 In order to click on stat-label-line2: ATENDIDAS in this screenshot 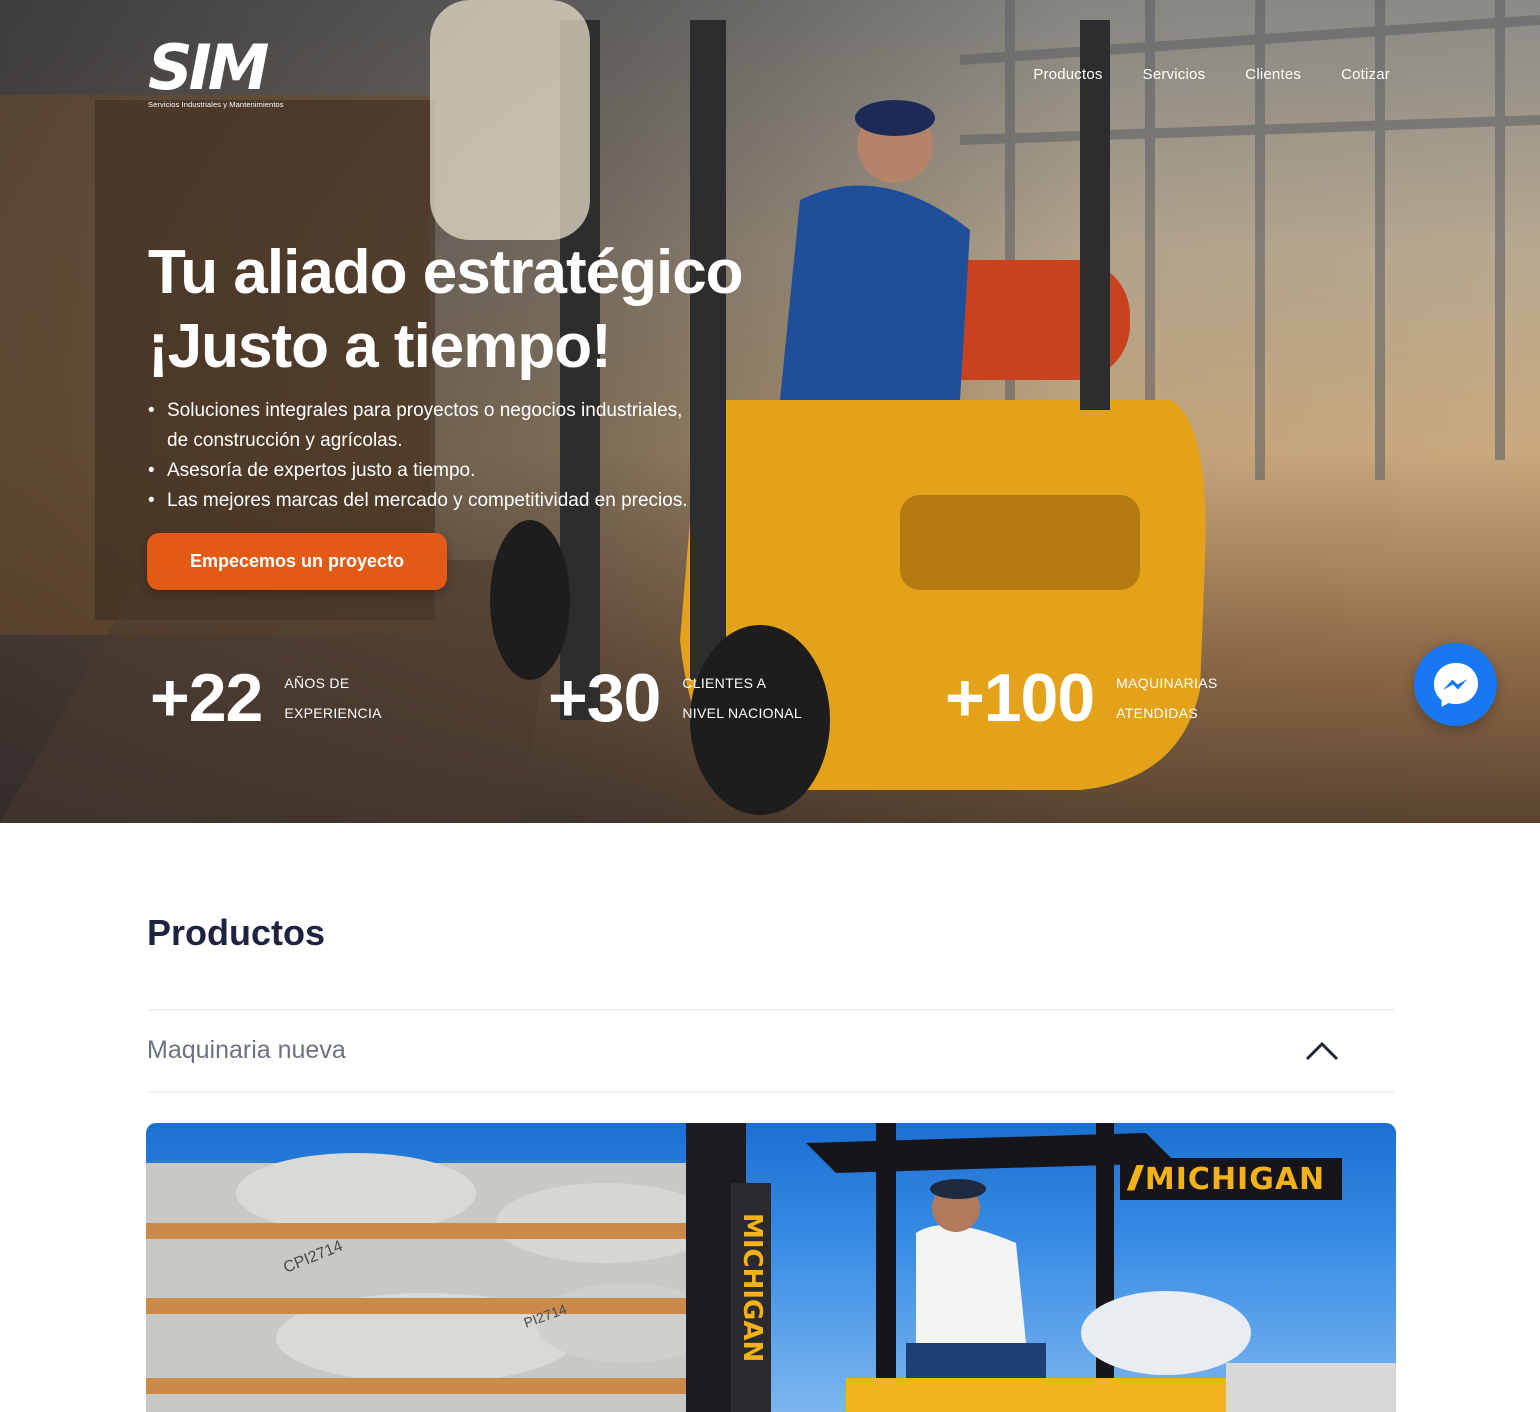, I will do `click(1157, 713)`.